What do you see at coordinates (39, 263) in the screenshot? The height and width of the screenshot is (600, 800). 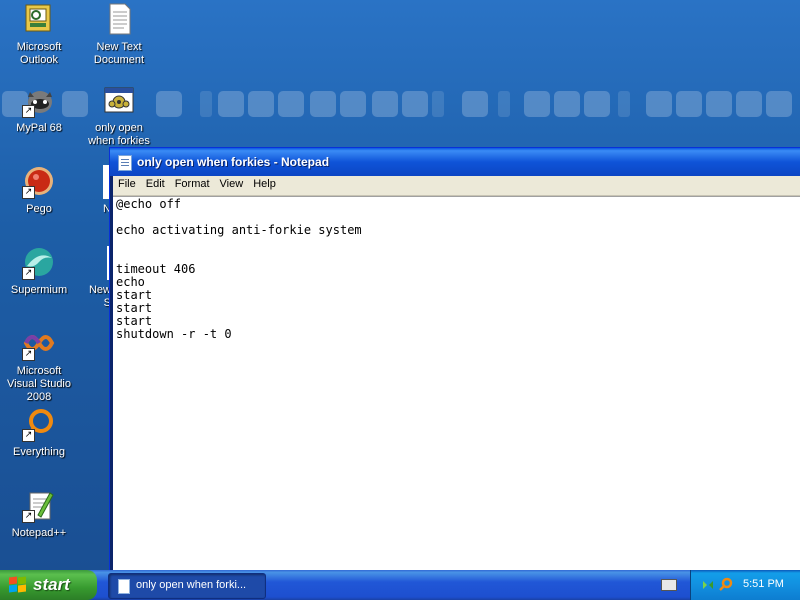 I see `supermium-icon: ↗` at bounding box center [39, 263].